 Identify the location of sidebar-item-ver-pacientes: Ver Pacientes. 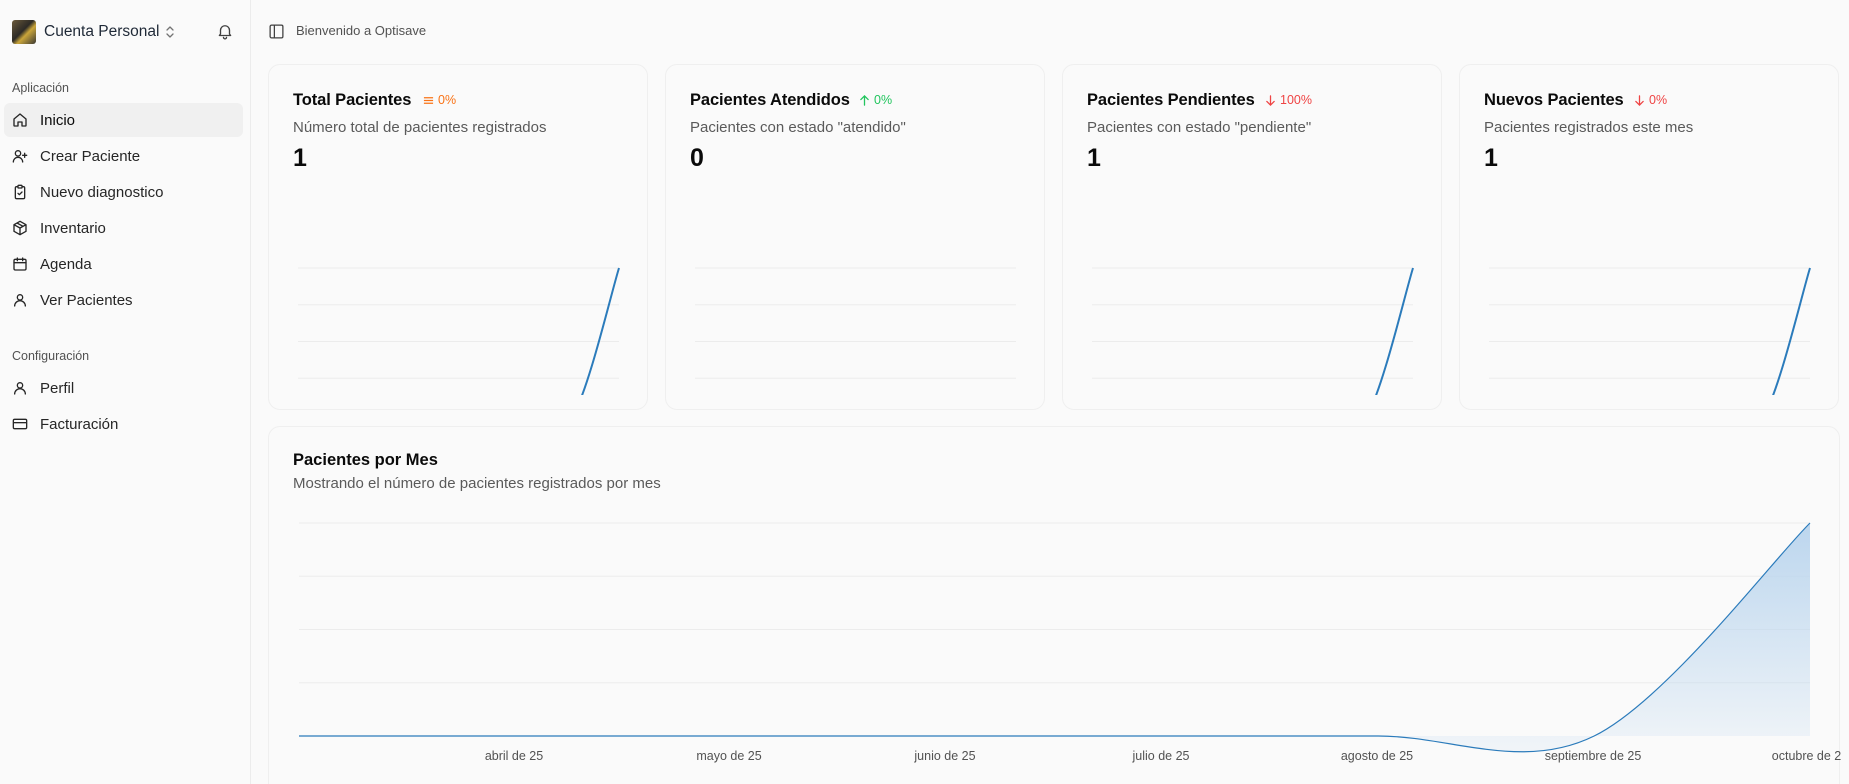
(123, 300).